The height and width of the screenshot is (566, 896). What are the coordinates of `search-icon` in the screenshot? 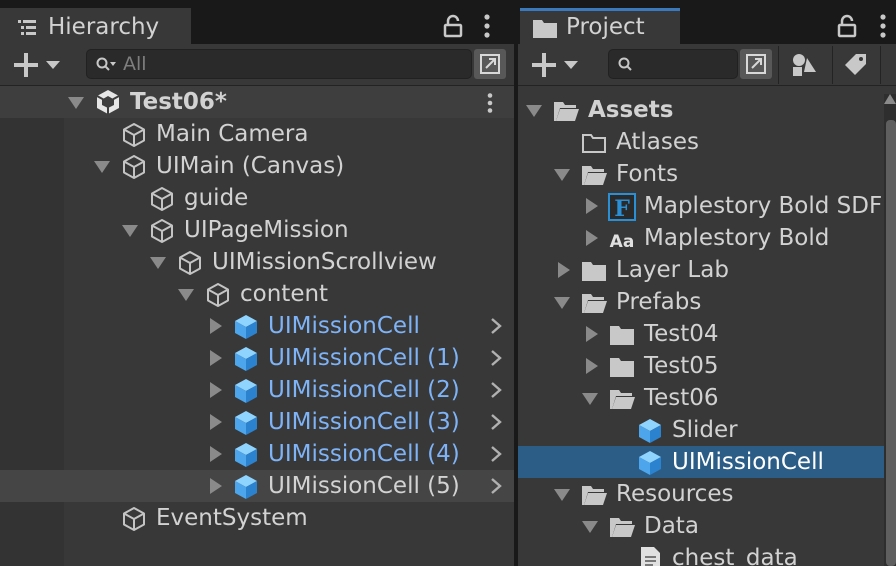 It's located at (625, 64).